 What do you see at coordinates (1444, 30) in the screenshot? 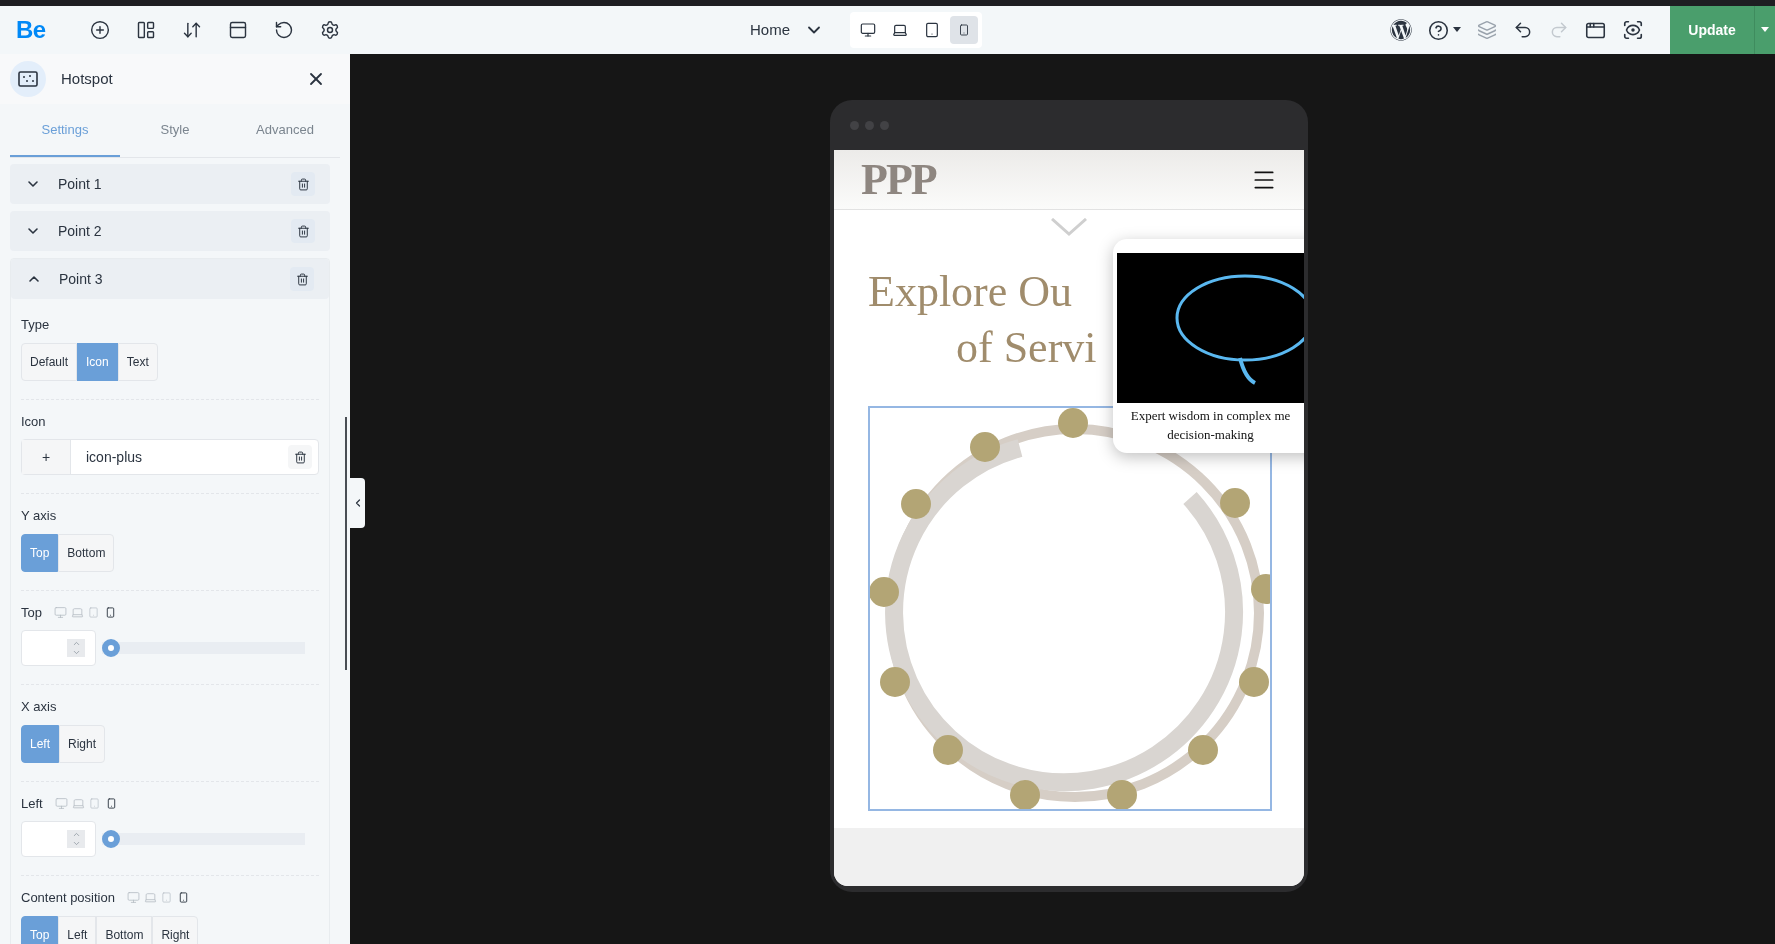
I see `help-icon` at bounding box center [1444, 30].